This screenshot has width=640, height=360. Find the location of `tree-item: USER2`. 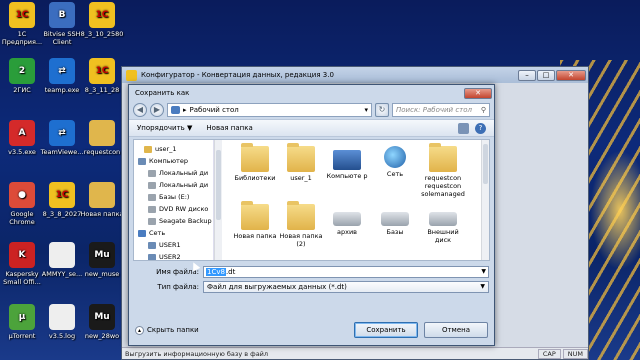

tree-item: USER2 is located at coordinates (173, 255).